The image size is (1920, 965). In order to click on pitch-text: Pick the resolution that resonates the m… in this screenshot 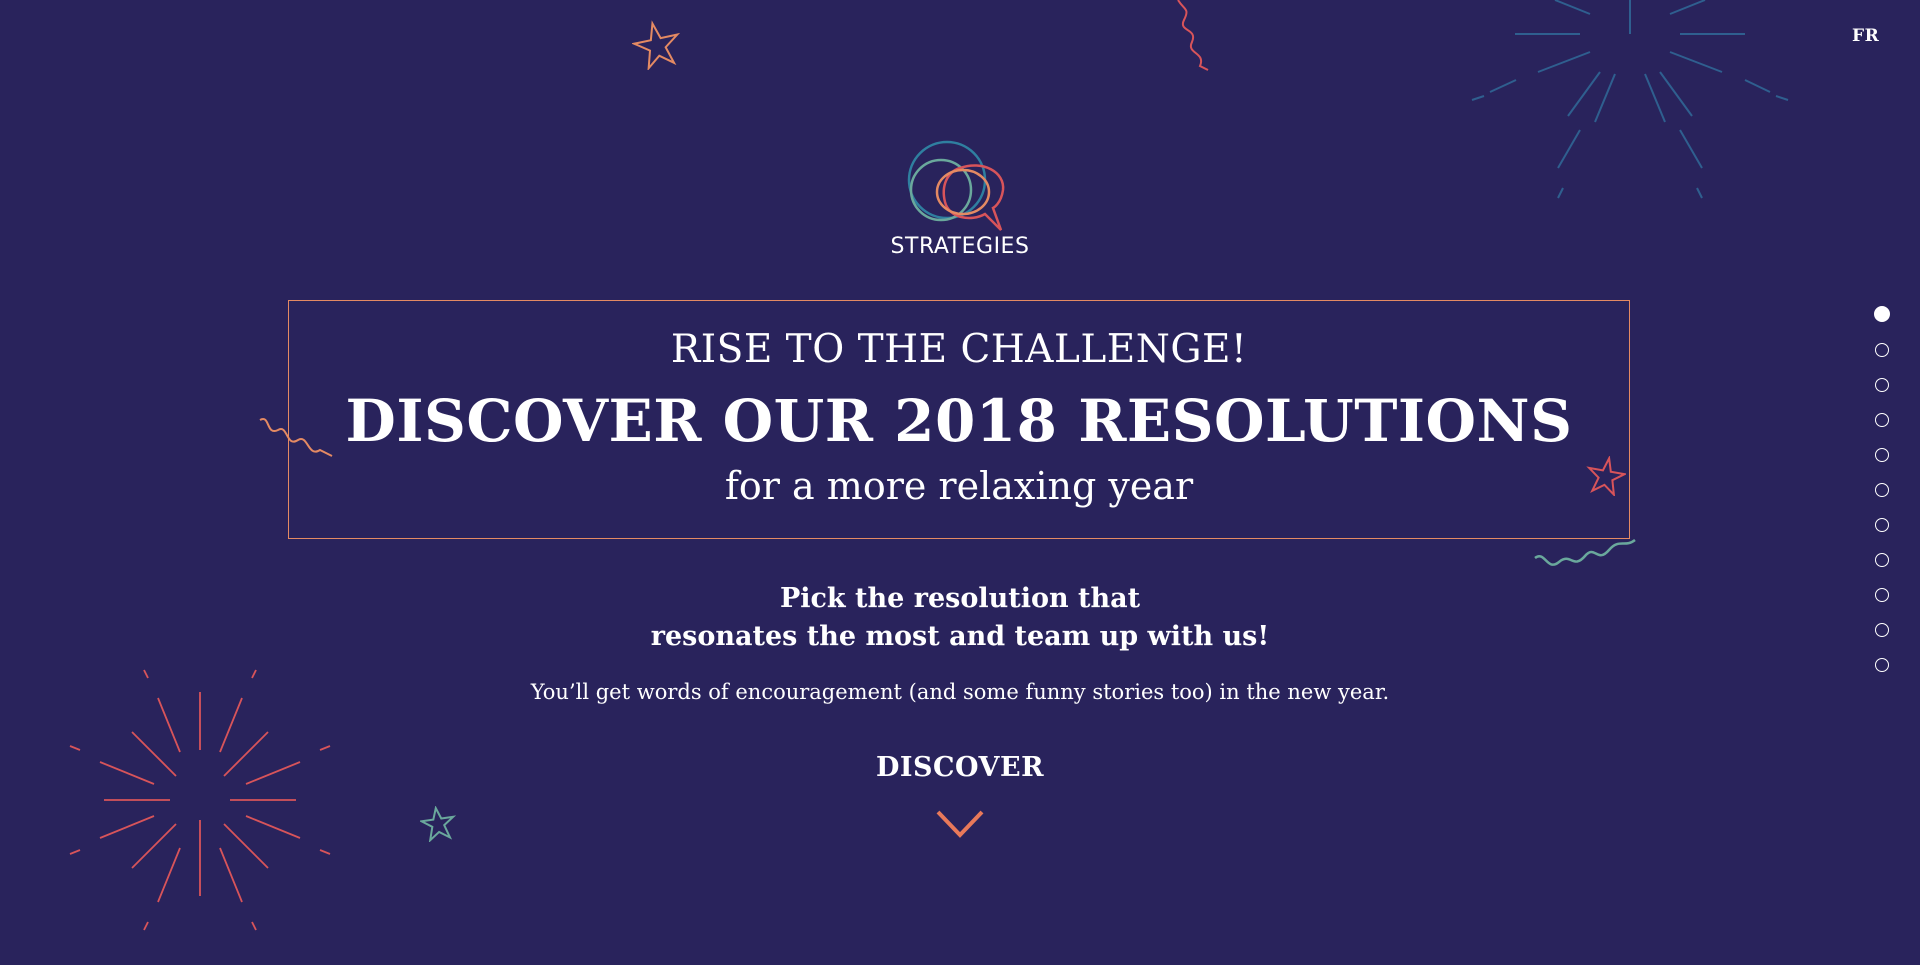, I will do `click(960, 618)`.